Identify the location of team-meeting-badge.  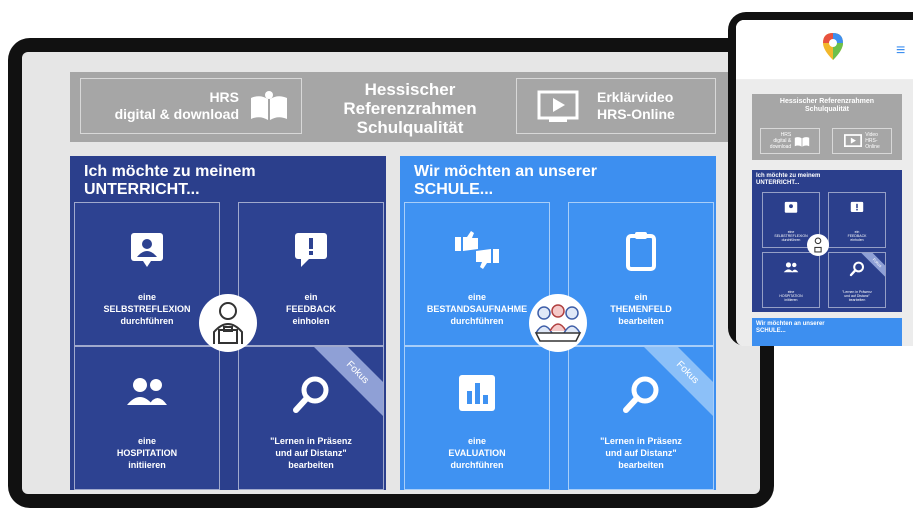
(558, 323).